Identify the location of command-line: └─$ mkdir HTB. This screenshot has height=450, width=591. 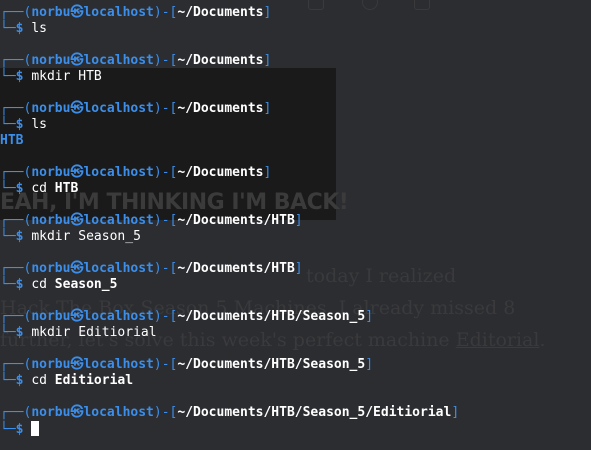
(51, 77).